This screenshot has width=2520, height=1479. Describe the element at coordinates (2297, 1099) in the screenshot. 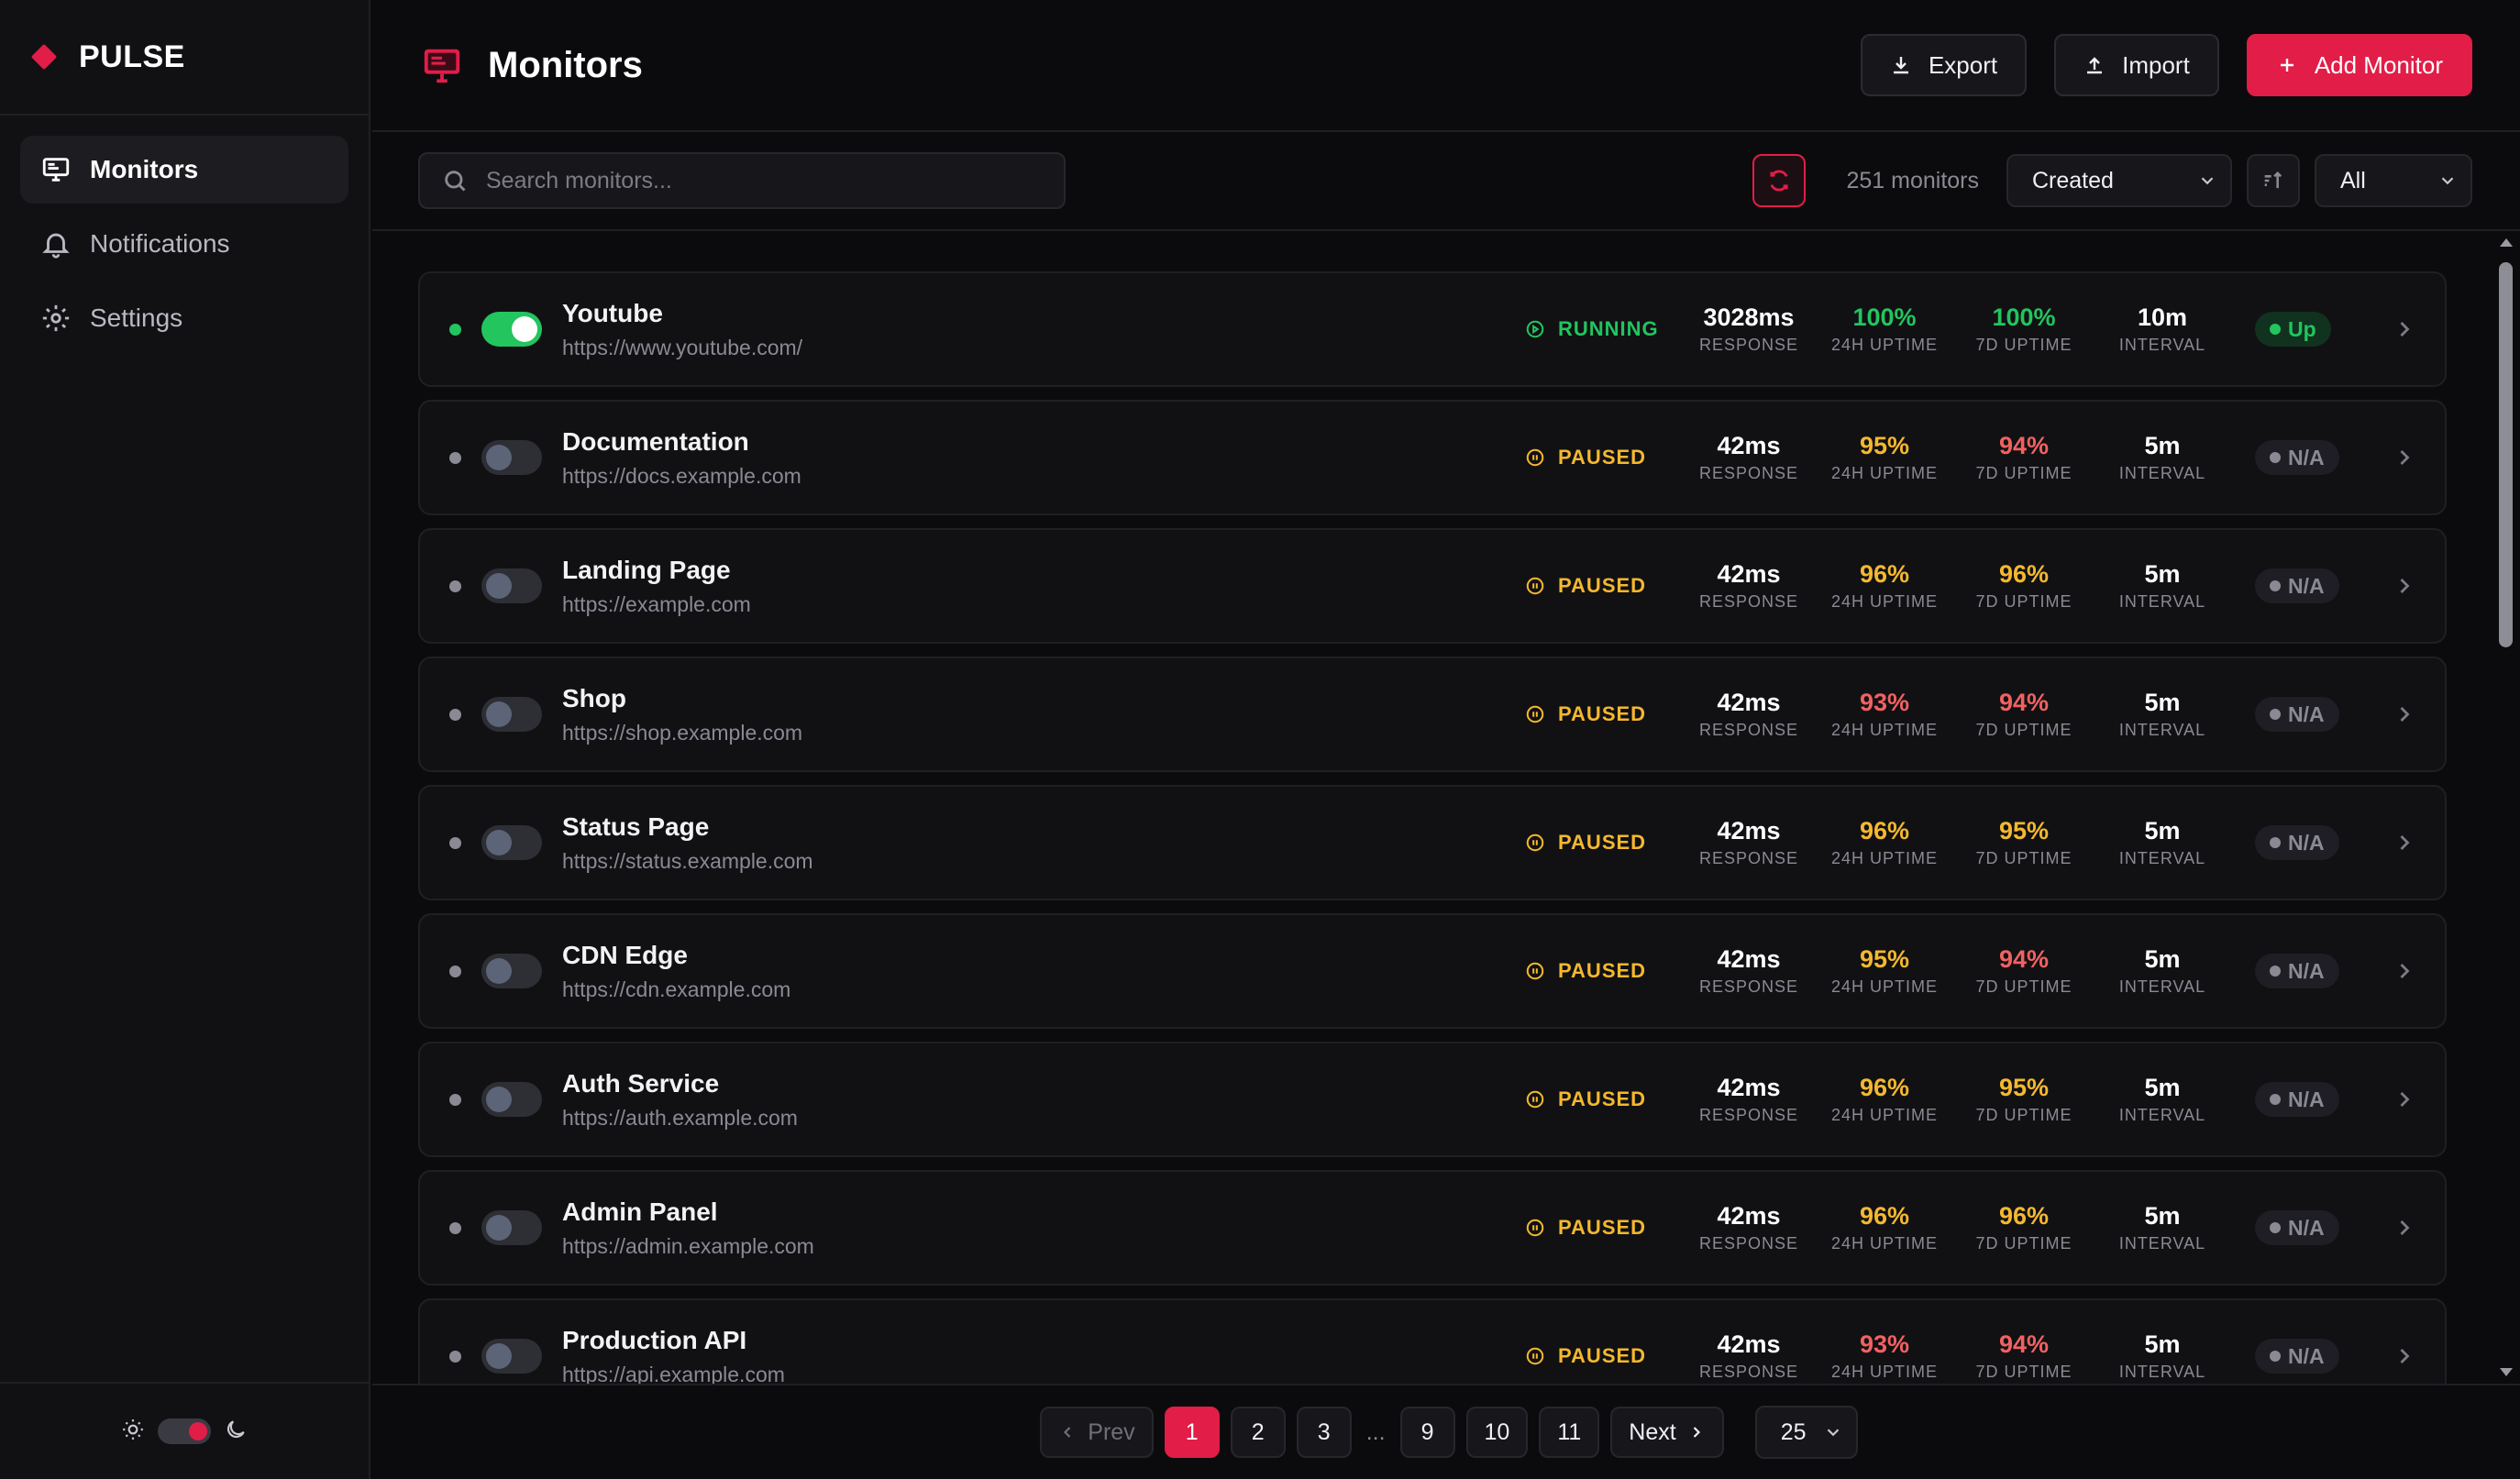

I see `status-badge: N/A` at that location.